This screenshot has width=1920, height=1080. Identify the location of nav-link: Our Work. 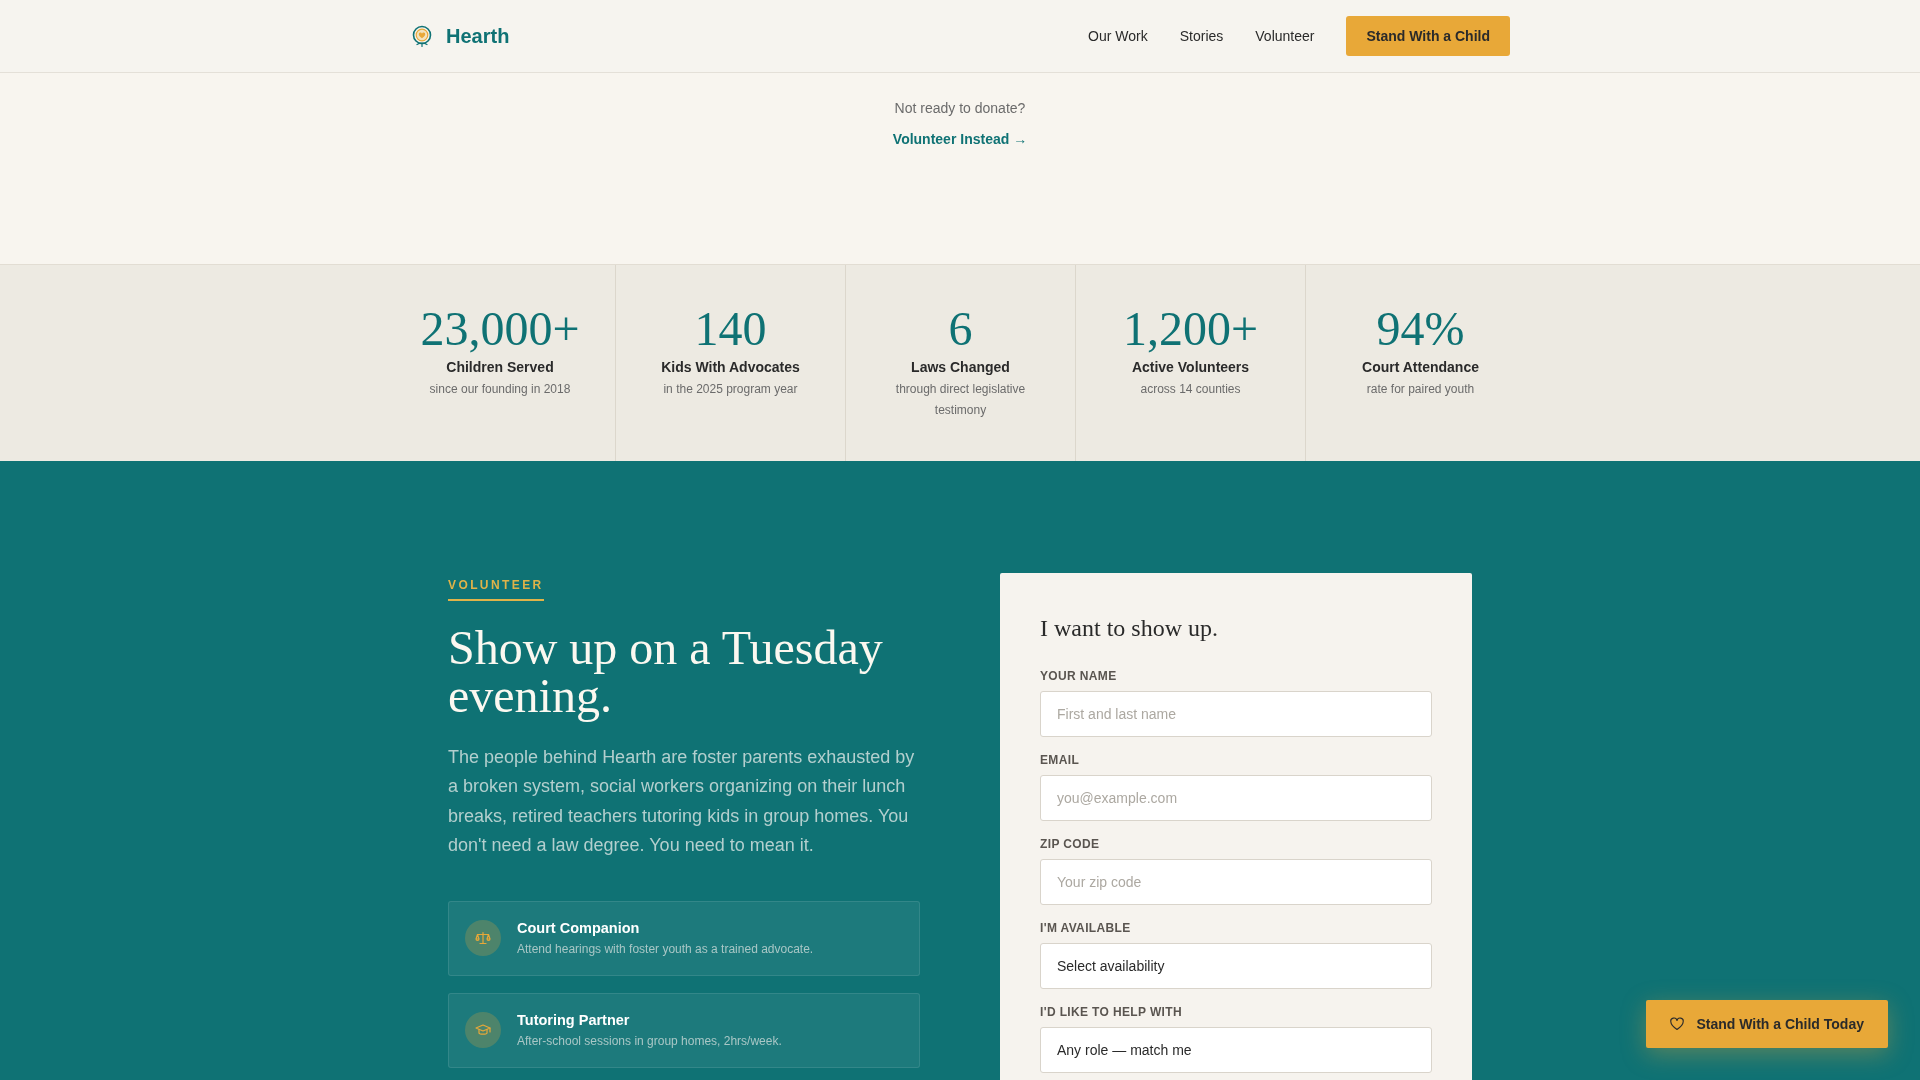
(1118, 36).